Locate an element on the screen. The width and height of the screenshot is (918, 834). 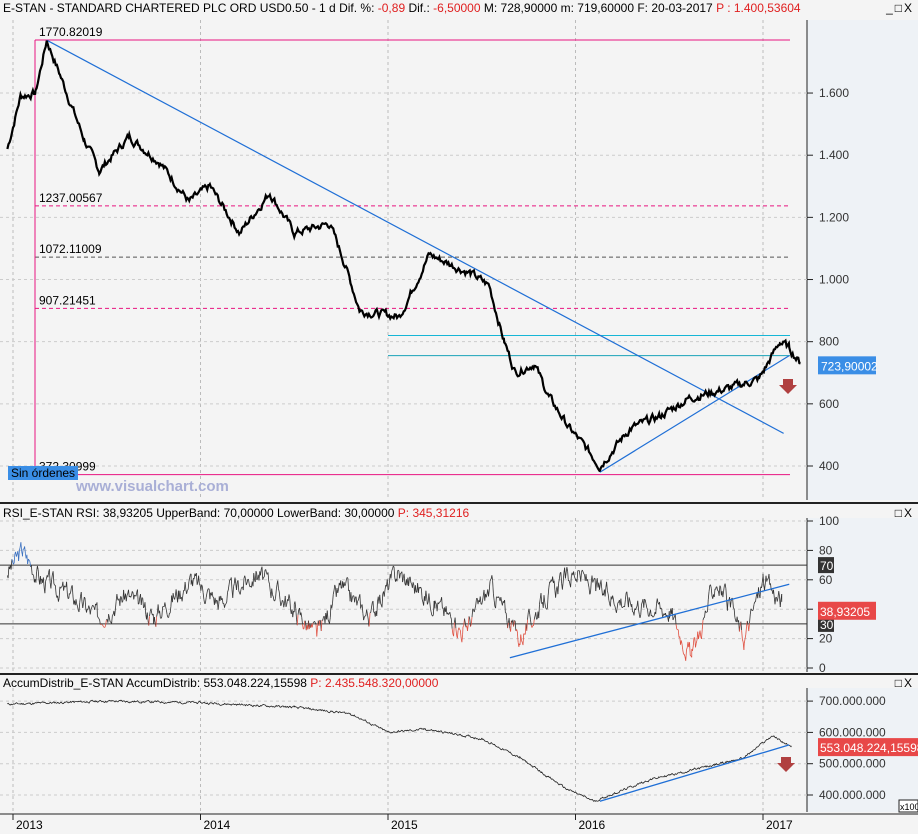
no-orders-badge: Sin órdenes is located at coordinates (43, 473).